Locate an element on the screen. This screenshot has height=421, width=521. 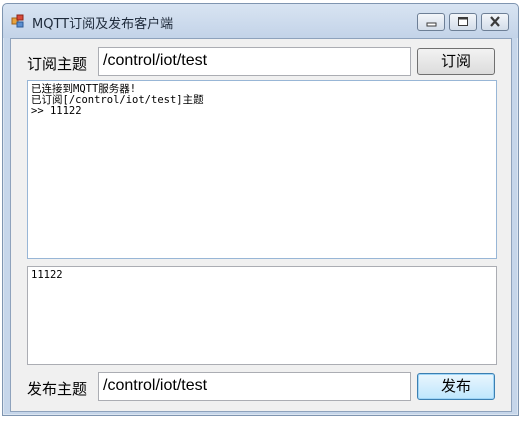
app-window-icon is located at coordinates (17, 21).